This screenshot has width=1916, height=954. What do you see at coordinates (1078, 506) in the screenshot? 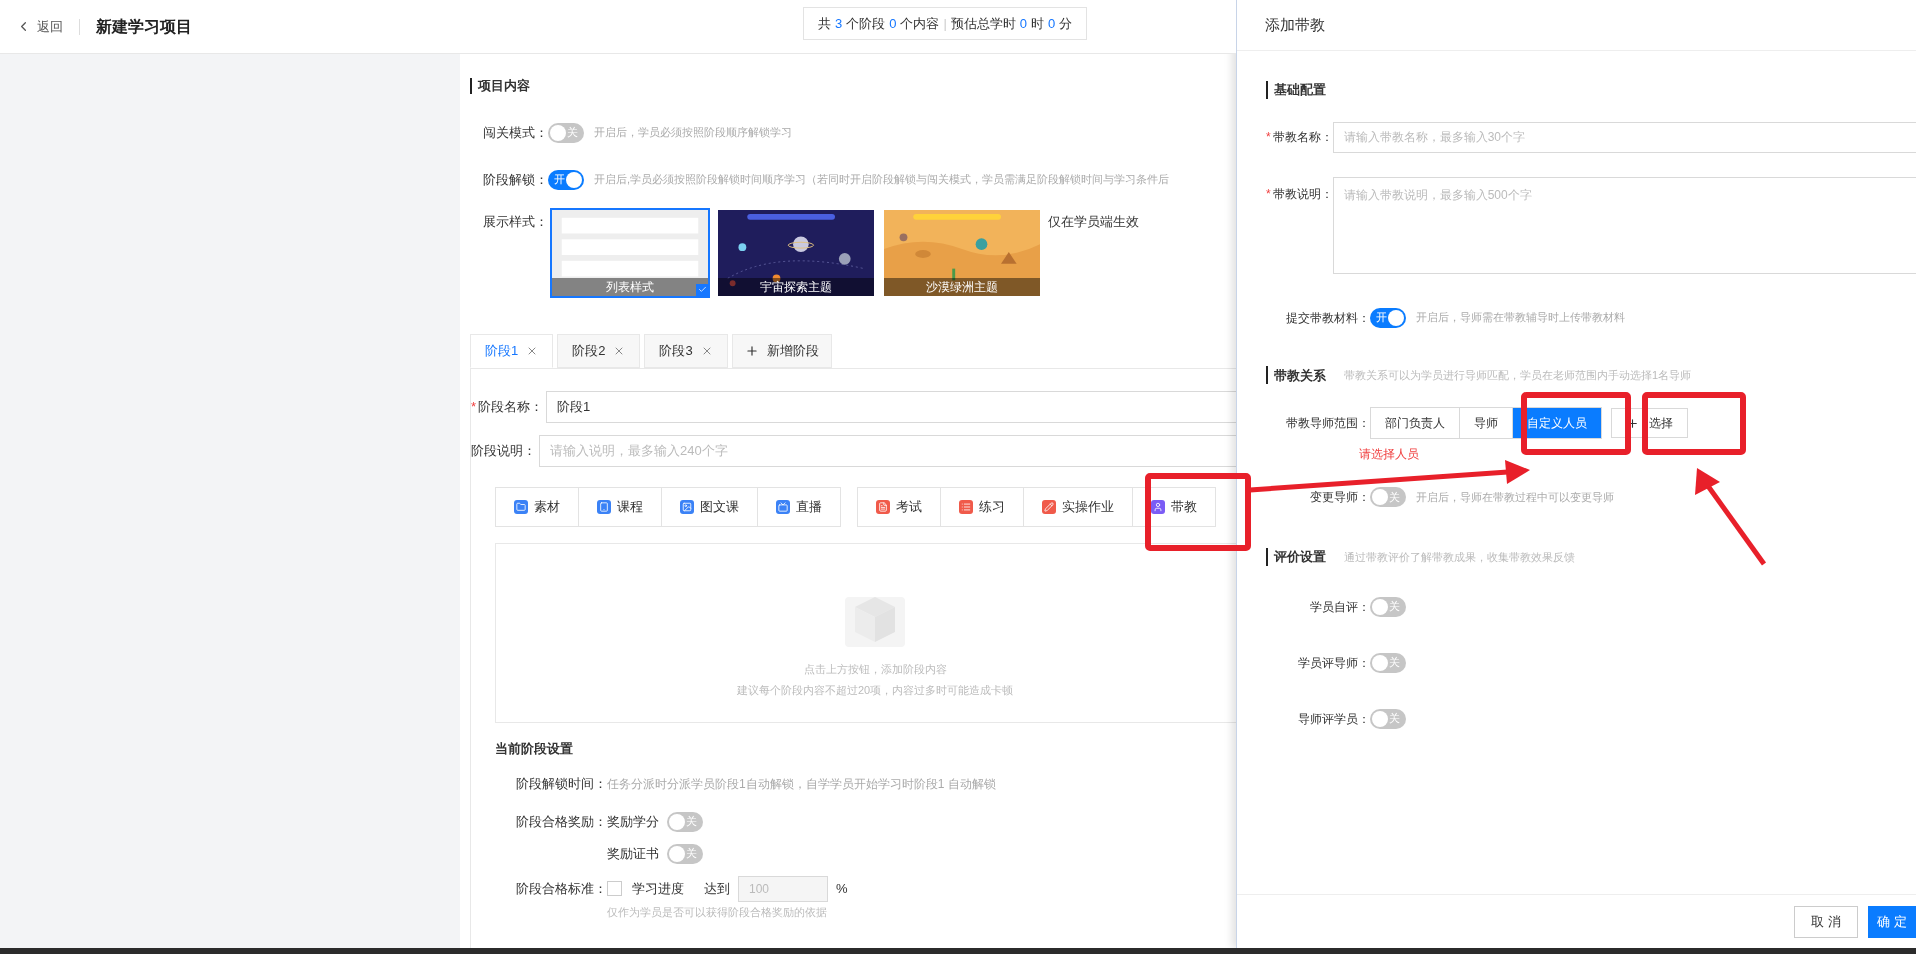
I see `content-type-button: 实操作业` at bounding box center [1078, 506].